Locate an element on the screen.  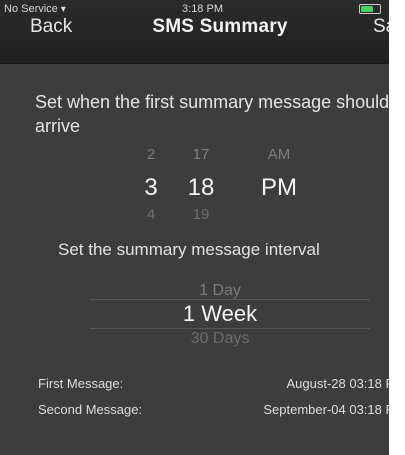
ampm-selected: PM is located at coordinates (279, 188).